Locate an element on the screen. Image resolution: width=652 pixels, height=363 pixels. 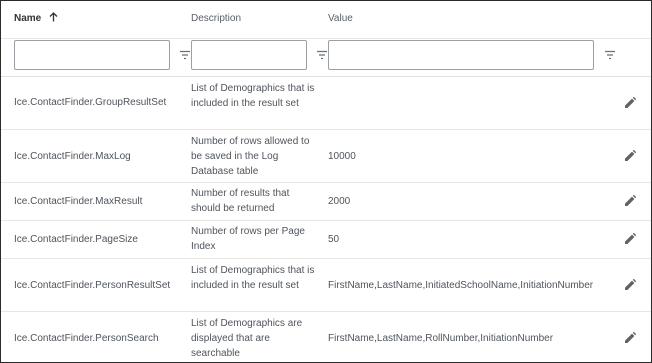
setting-name: Ice.ContactFinder.MaxResult is located at coordinates (78, 201).